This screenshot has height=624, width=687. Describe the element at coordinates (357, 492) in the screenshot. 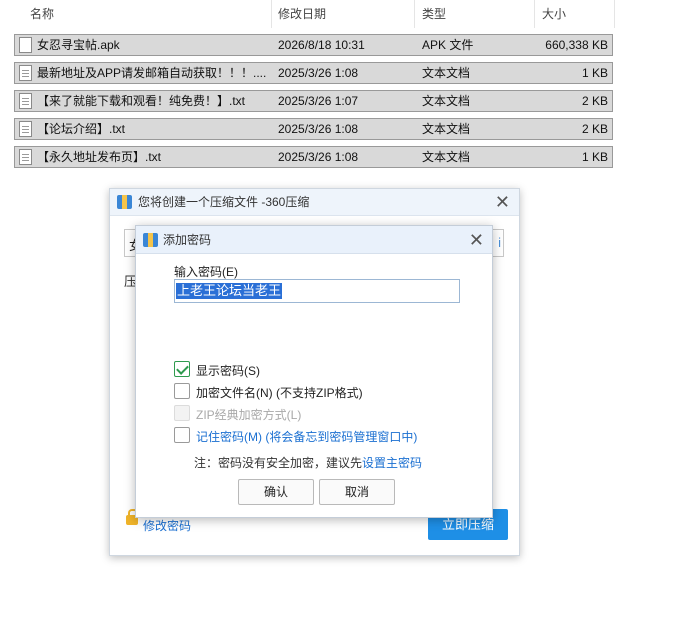

I see `cancel-button: 取消` at that location.